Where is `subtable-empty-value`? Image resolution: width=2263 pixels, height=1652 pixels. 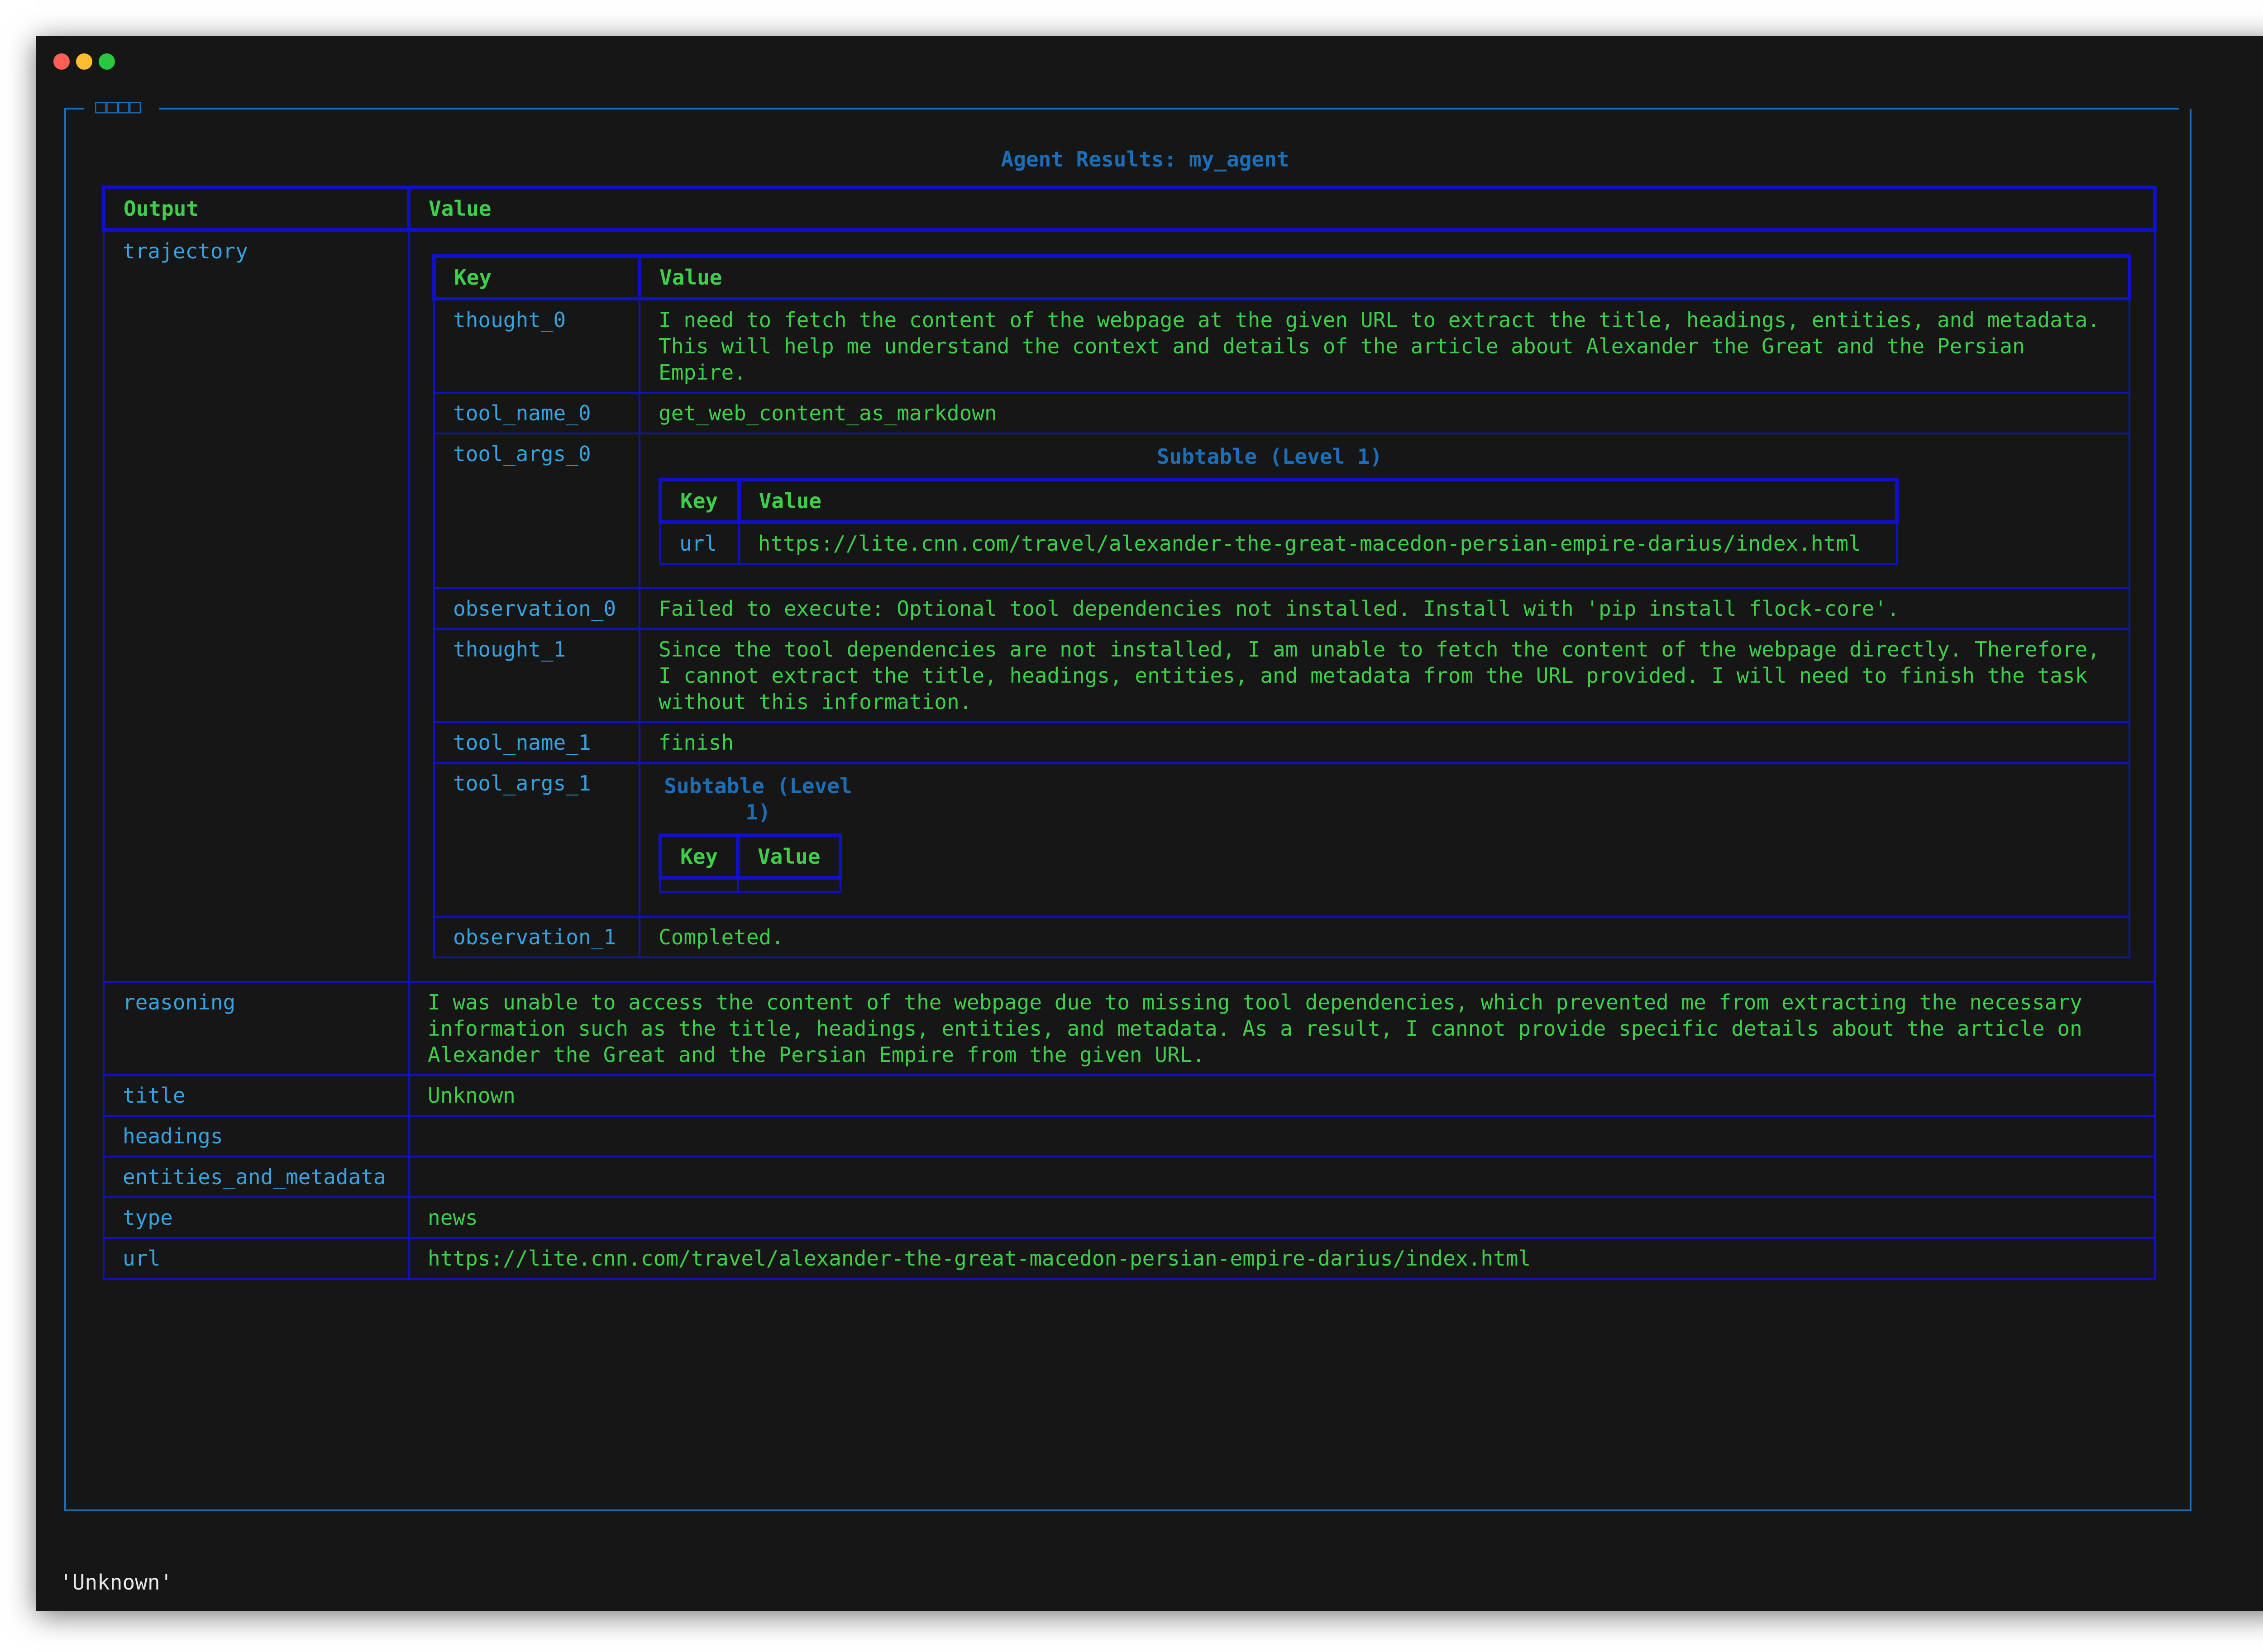
subtable-empty-value is located at coordinates (789, 885).